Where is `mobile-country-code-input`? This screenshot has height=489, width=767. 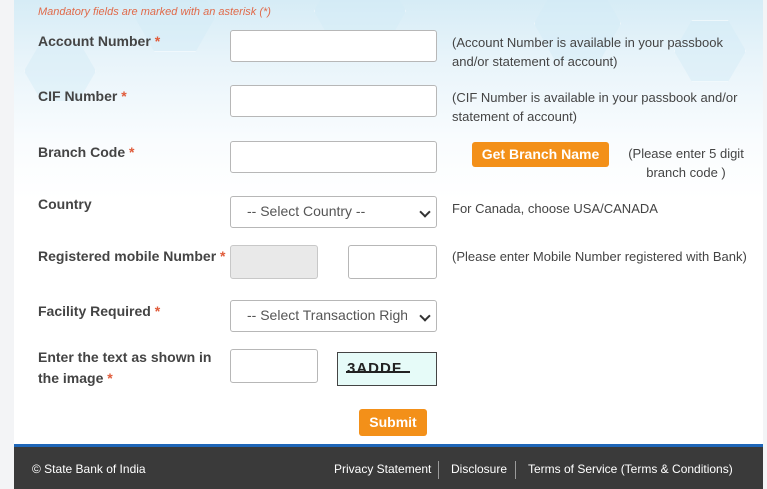 mobile-country-code-input is located at coordinates (274, 262).